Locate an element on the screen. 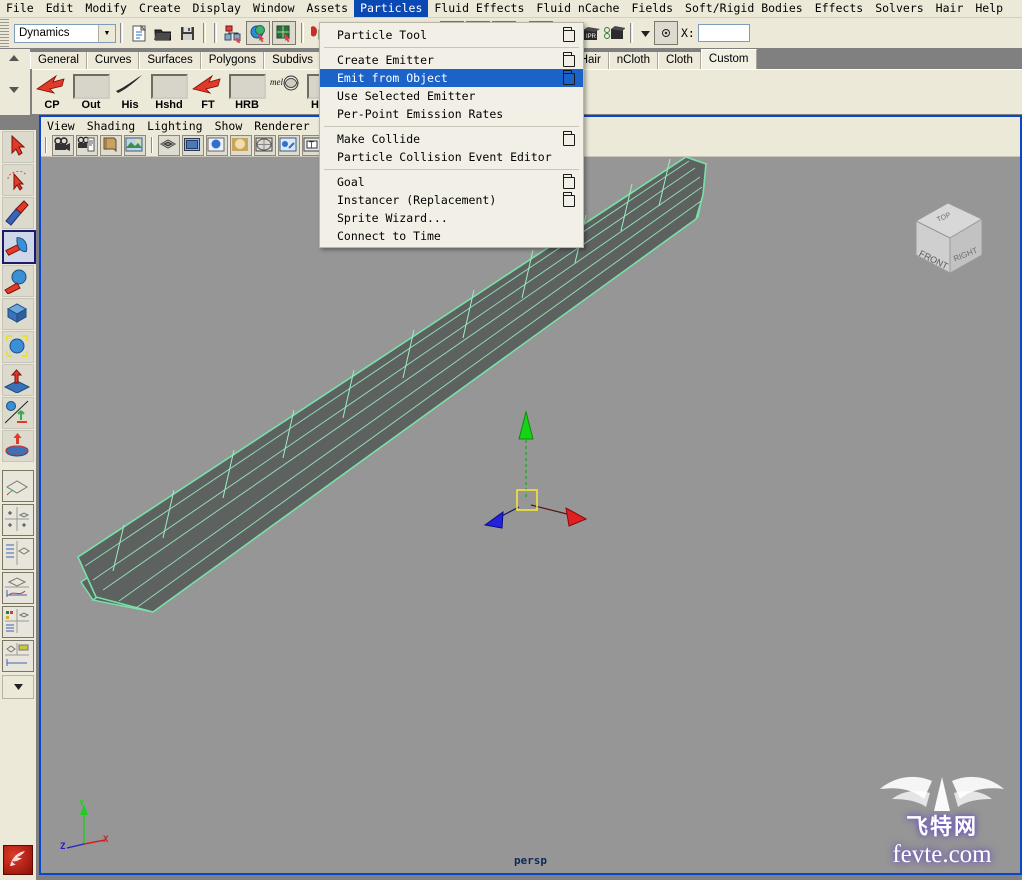 This screenshot has width=1022, height=880. xray-icon is located at coordinates (289, 145).